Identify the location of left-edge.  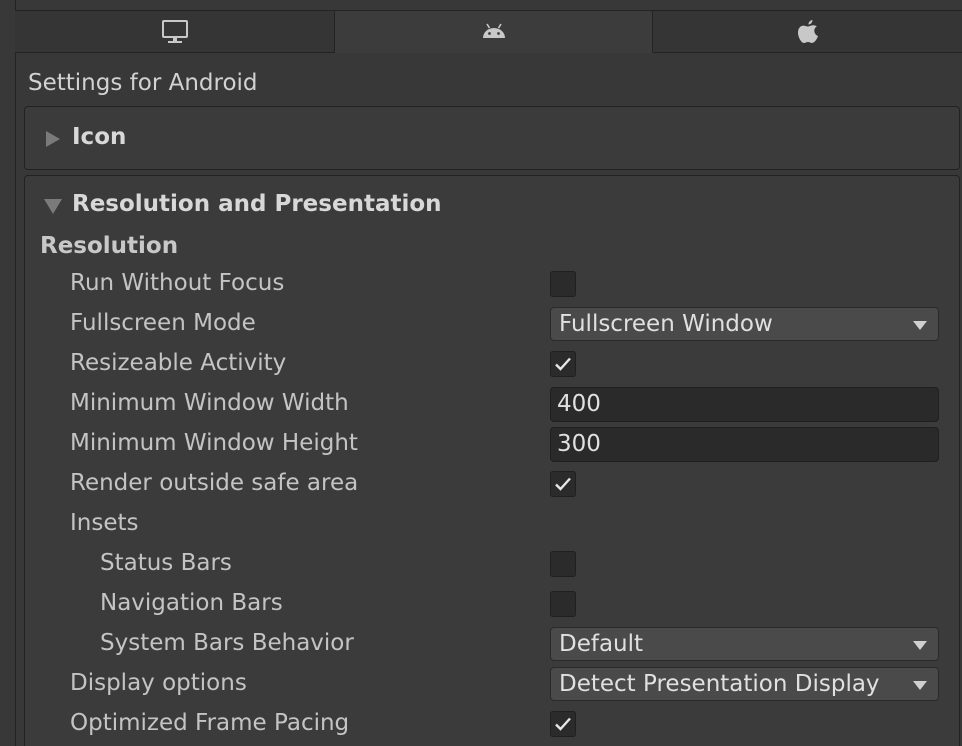
(8, 373).